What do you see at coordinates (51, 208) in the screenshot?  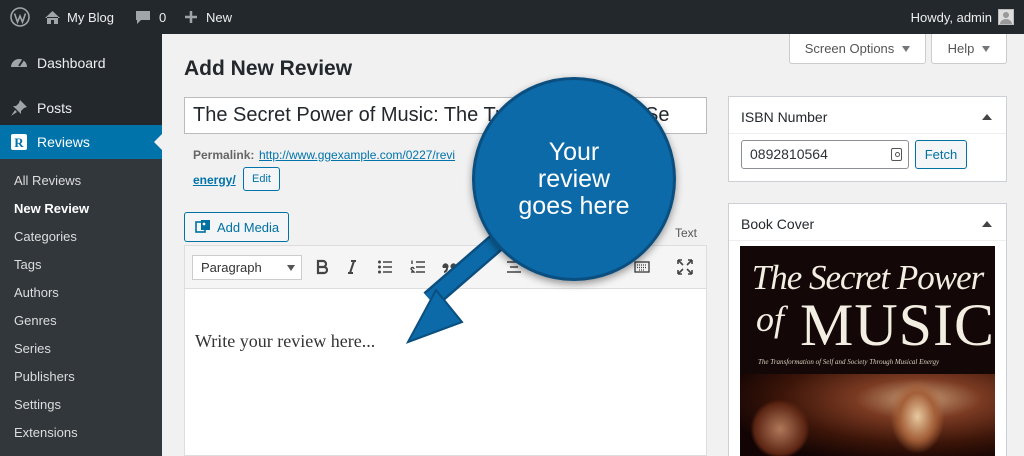 I see `submenu-item-new-review: New Review` at bounding box center [51, 208].